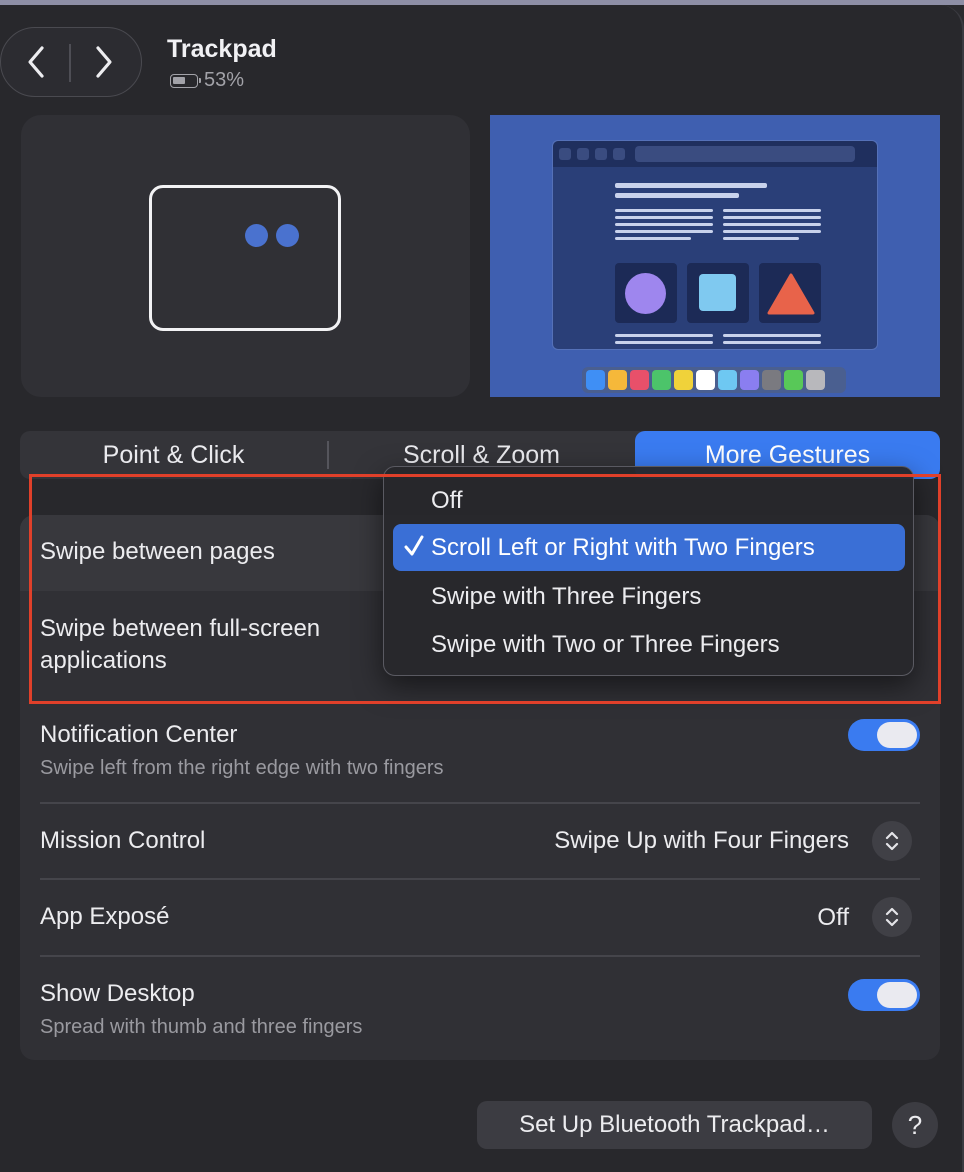 The height and width of the screenshot is (1172, 964). I want to click on battery-status: 53%, so click(207, 80).